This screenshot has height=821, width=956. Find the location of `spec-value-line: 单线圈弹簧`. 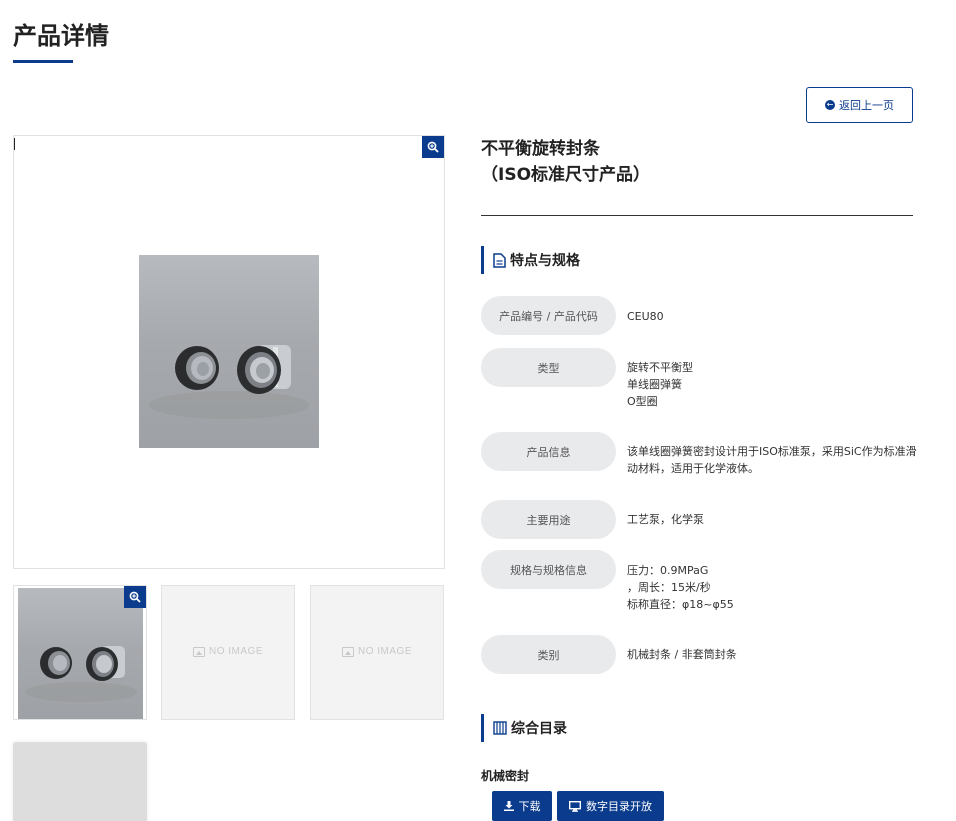

spec-value-line: 单线圈弹簧 is located at coordinates (654, 384).